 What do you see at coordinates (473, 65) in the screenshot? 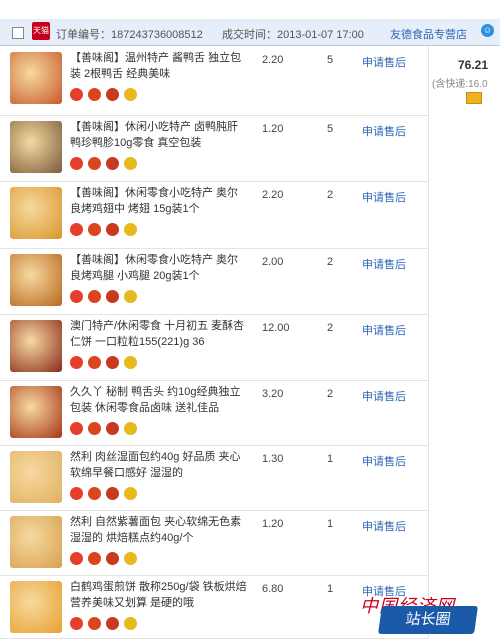
I see `order-total: 76.21` at bounding box center [473, 65].